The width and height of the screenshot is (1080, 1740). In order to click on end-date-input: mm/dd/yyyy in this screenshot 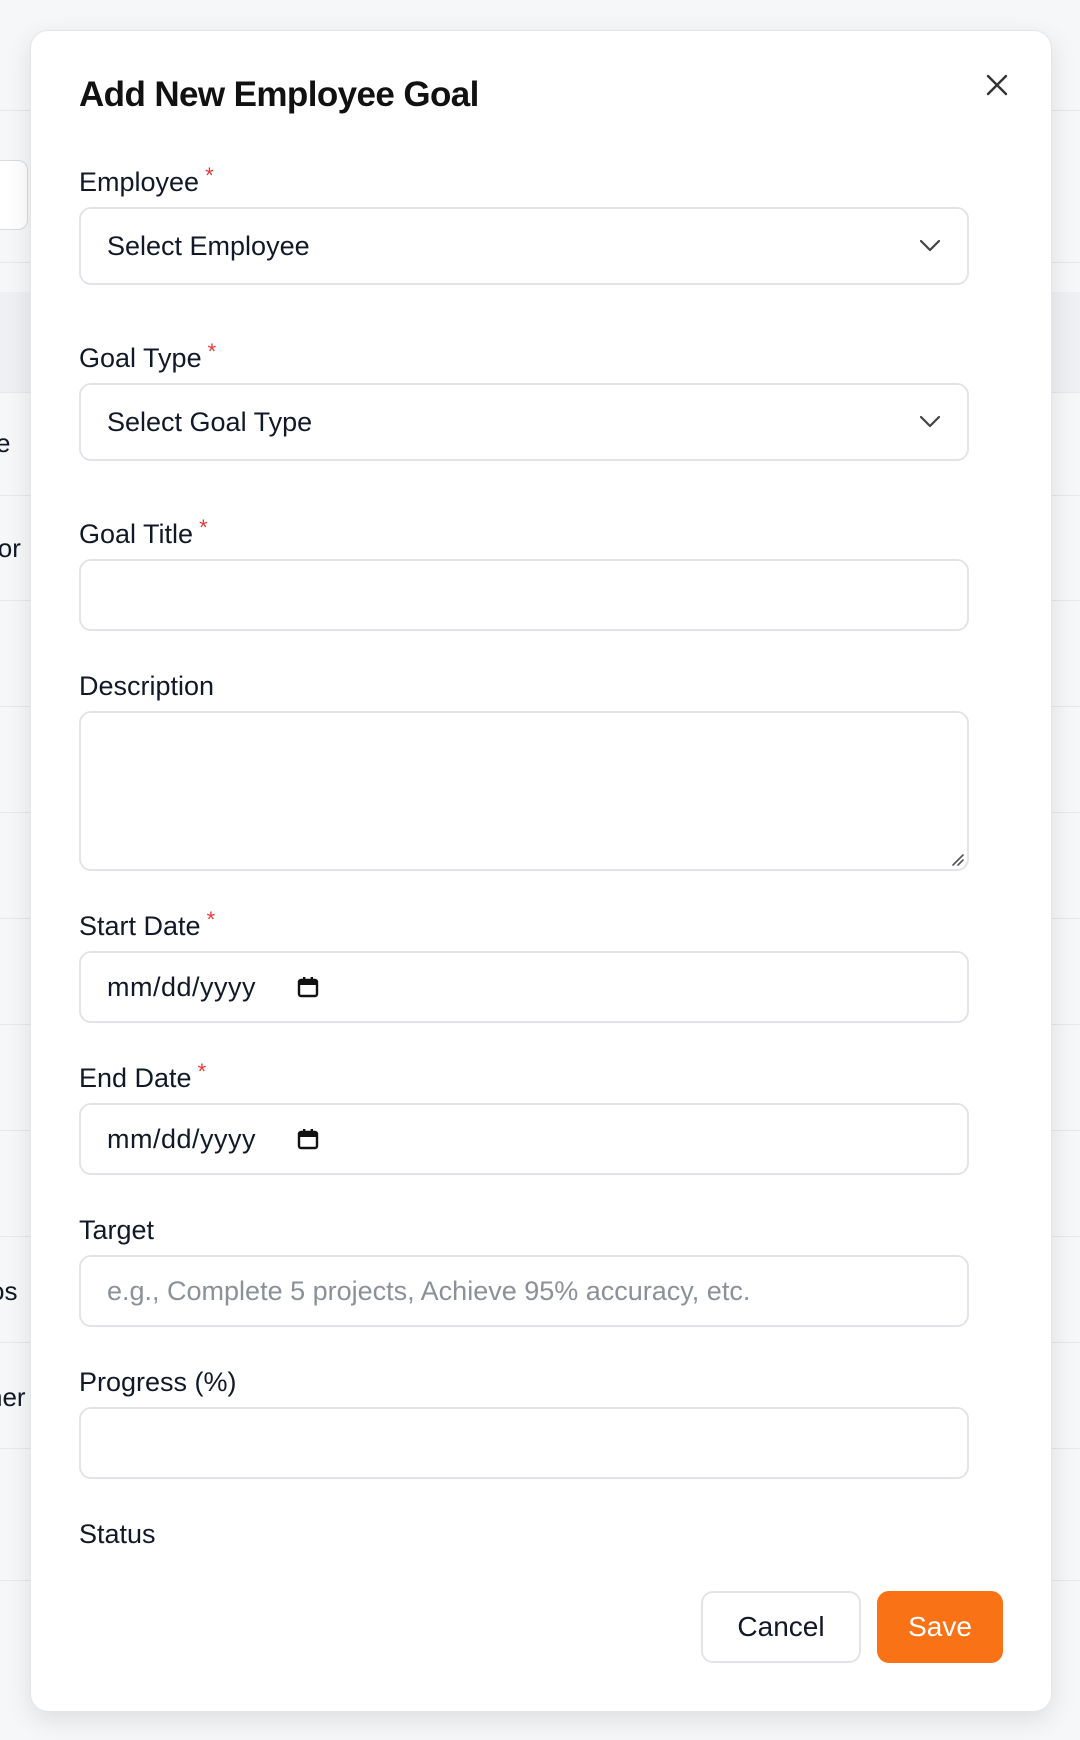, I will do `click(524, 1139)`.